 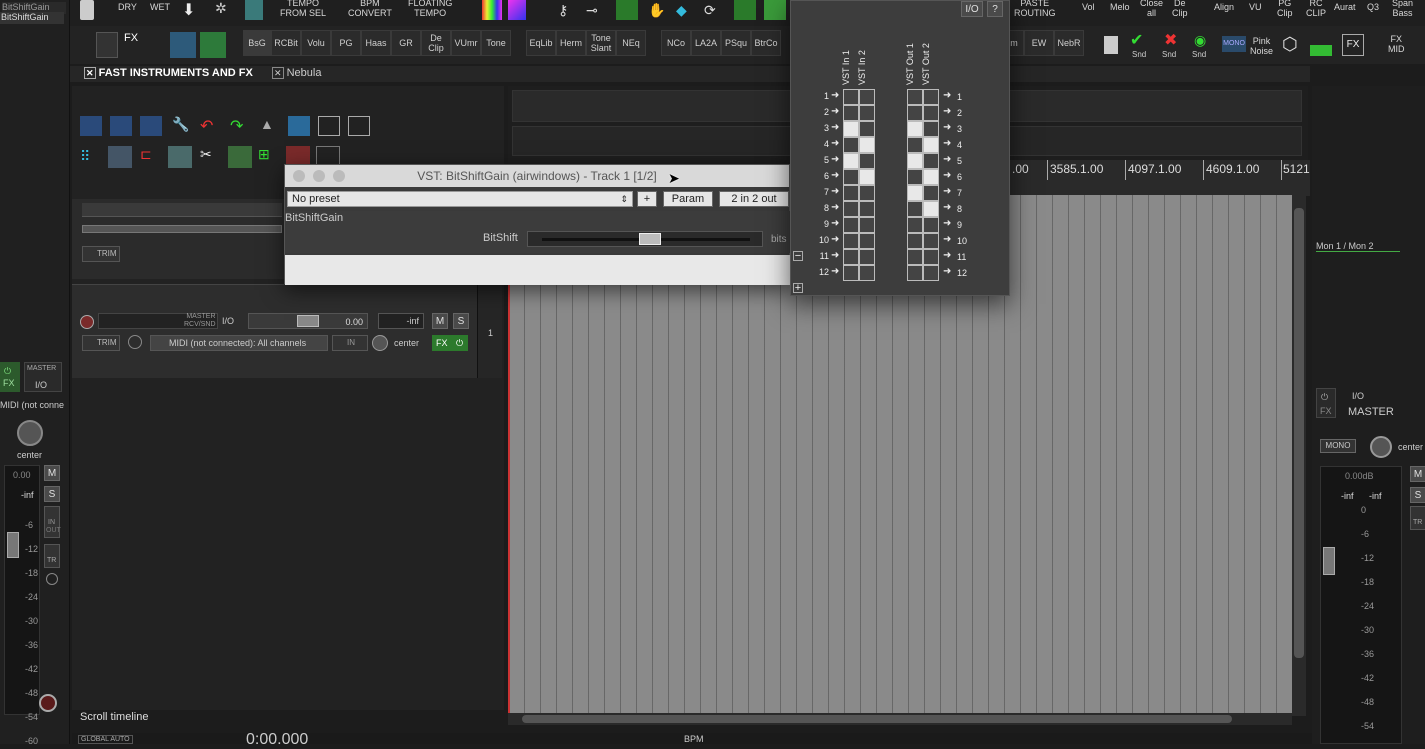 What do you see at coordinates (52, 579) in the screenshot?
I see `phase-icon` at bounding box center [52, 579].